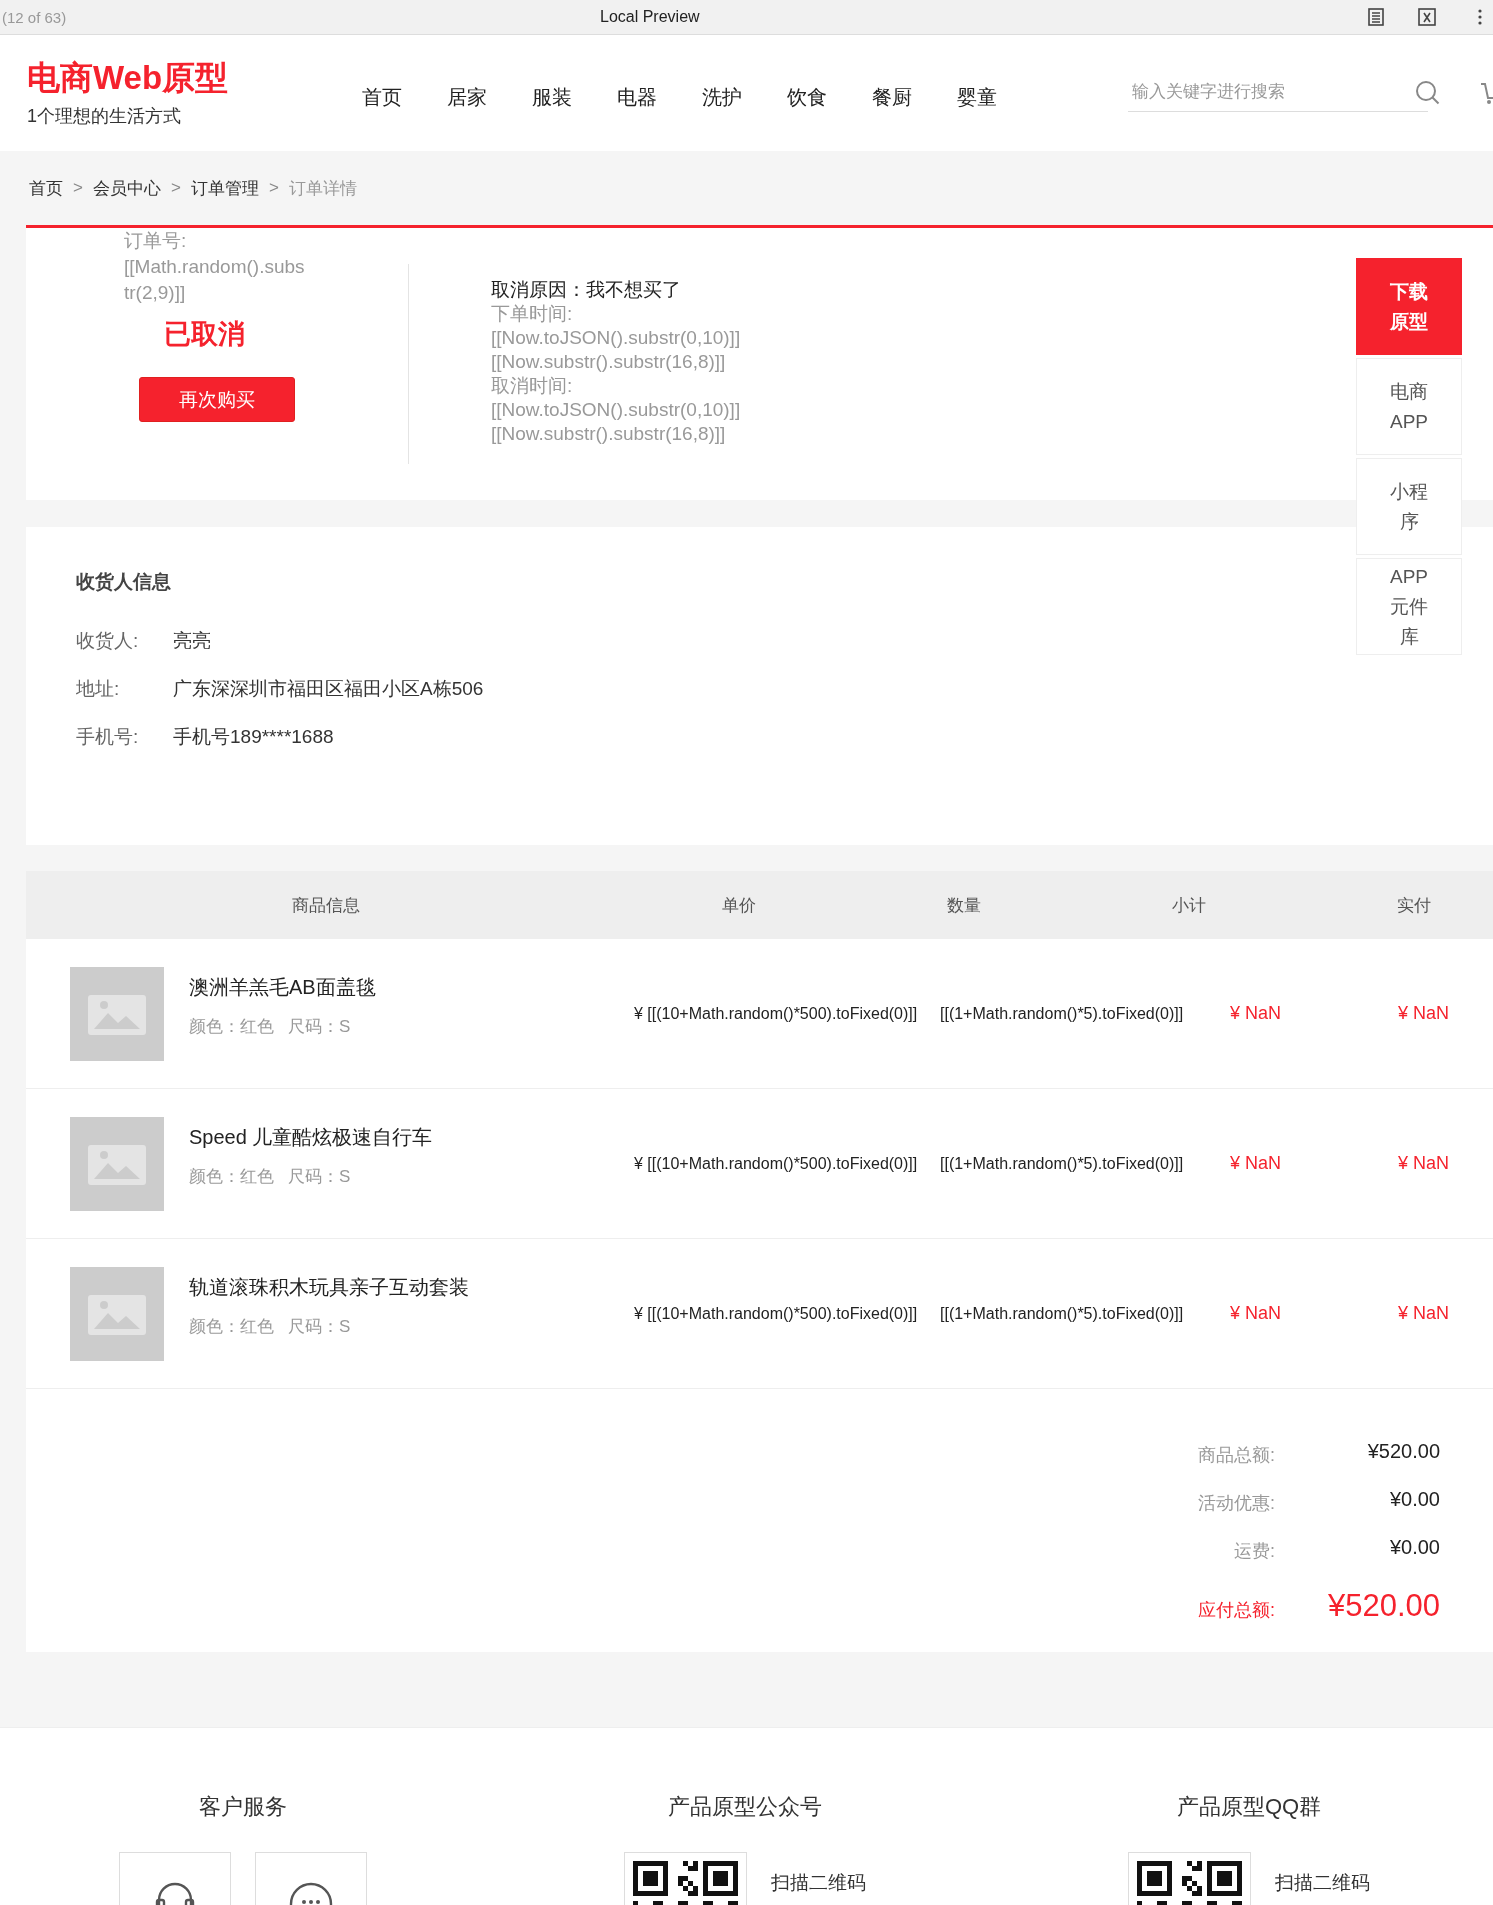 The image size is (1493, 1905). What do you see at coordinates (404, 97) in the screenshot?
I see `nav-link: 首页` at bounding box center [404, 97].